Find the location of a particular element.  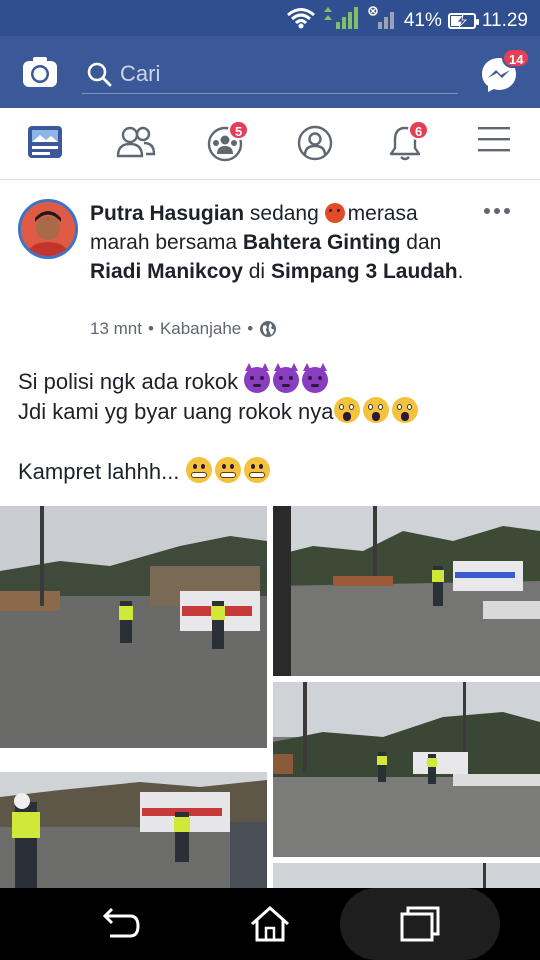

tab-bar: 5 6 is located at coordinates (270, 144).